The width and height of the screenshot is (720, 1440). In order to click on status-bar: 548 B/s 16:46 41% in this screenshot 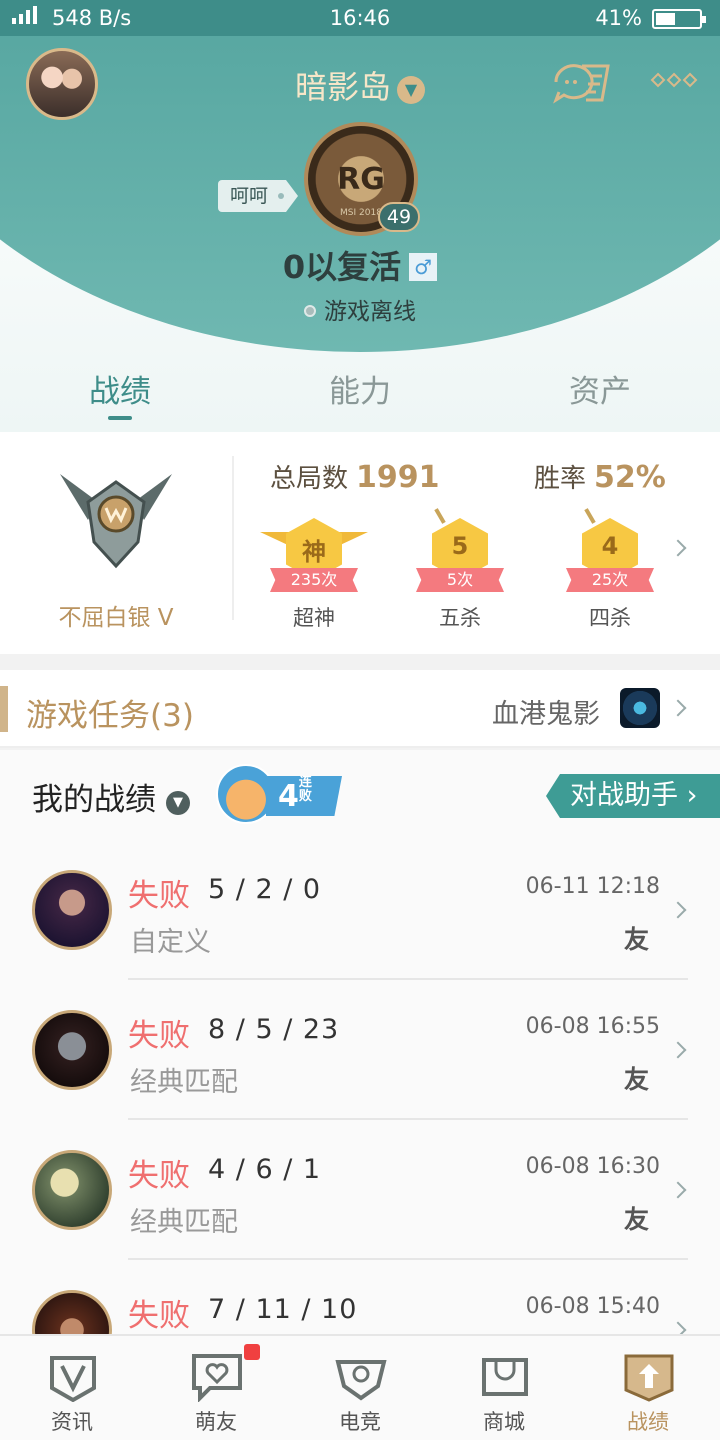, I will do `click(360, 18)`.